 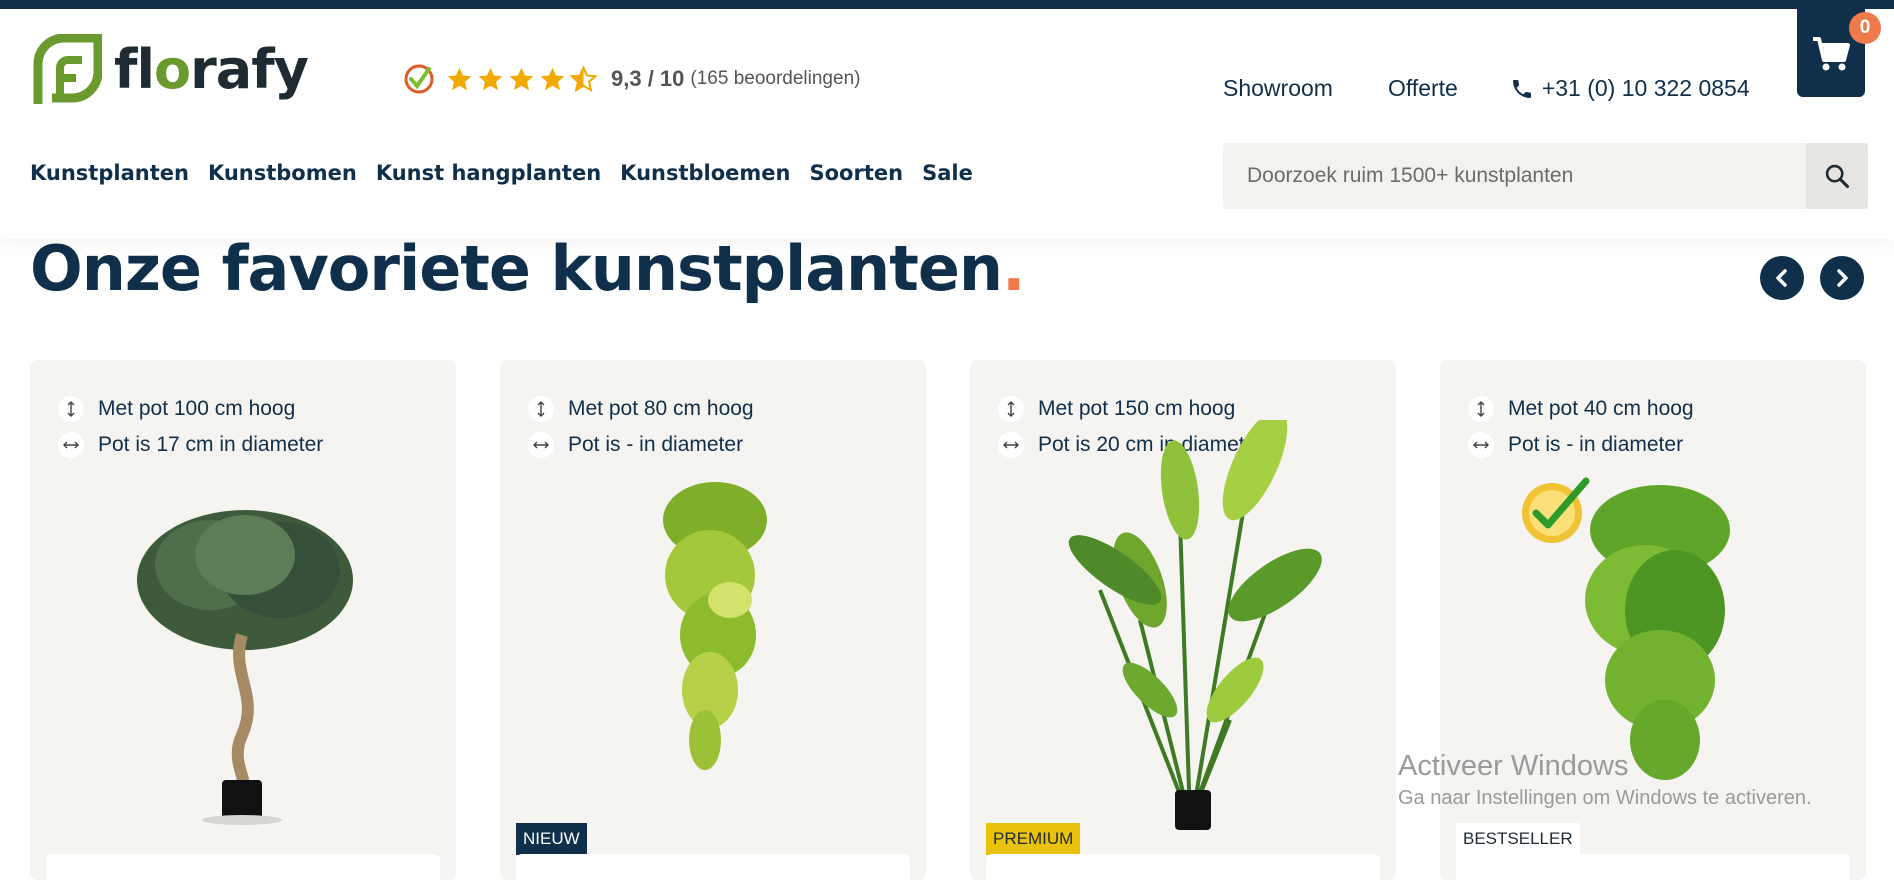 I want to click on search-button, so click(x=1837, y=176).